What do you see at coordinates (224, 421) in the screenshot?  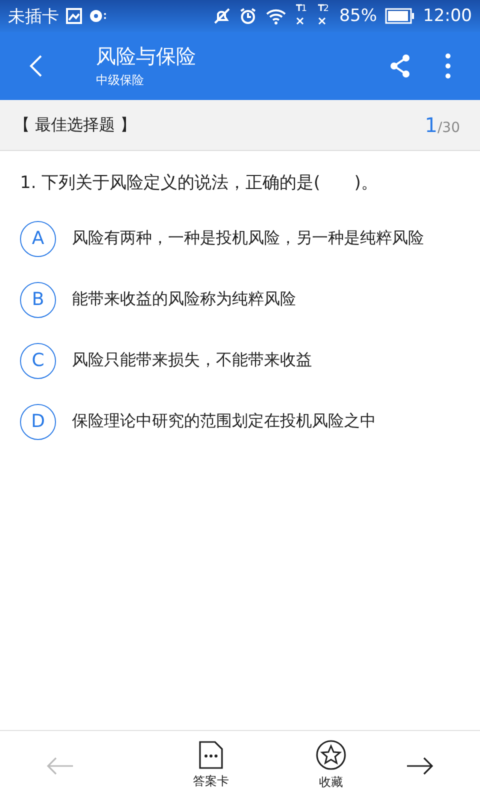 I see `option-text: 保险理论中研究的范围划定在投机风险之中` at bounding box center [224, 421].